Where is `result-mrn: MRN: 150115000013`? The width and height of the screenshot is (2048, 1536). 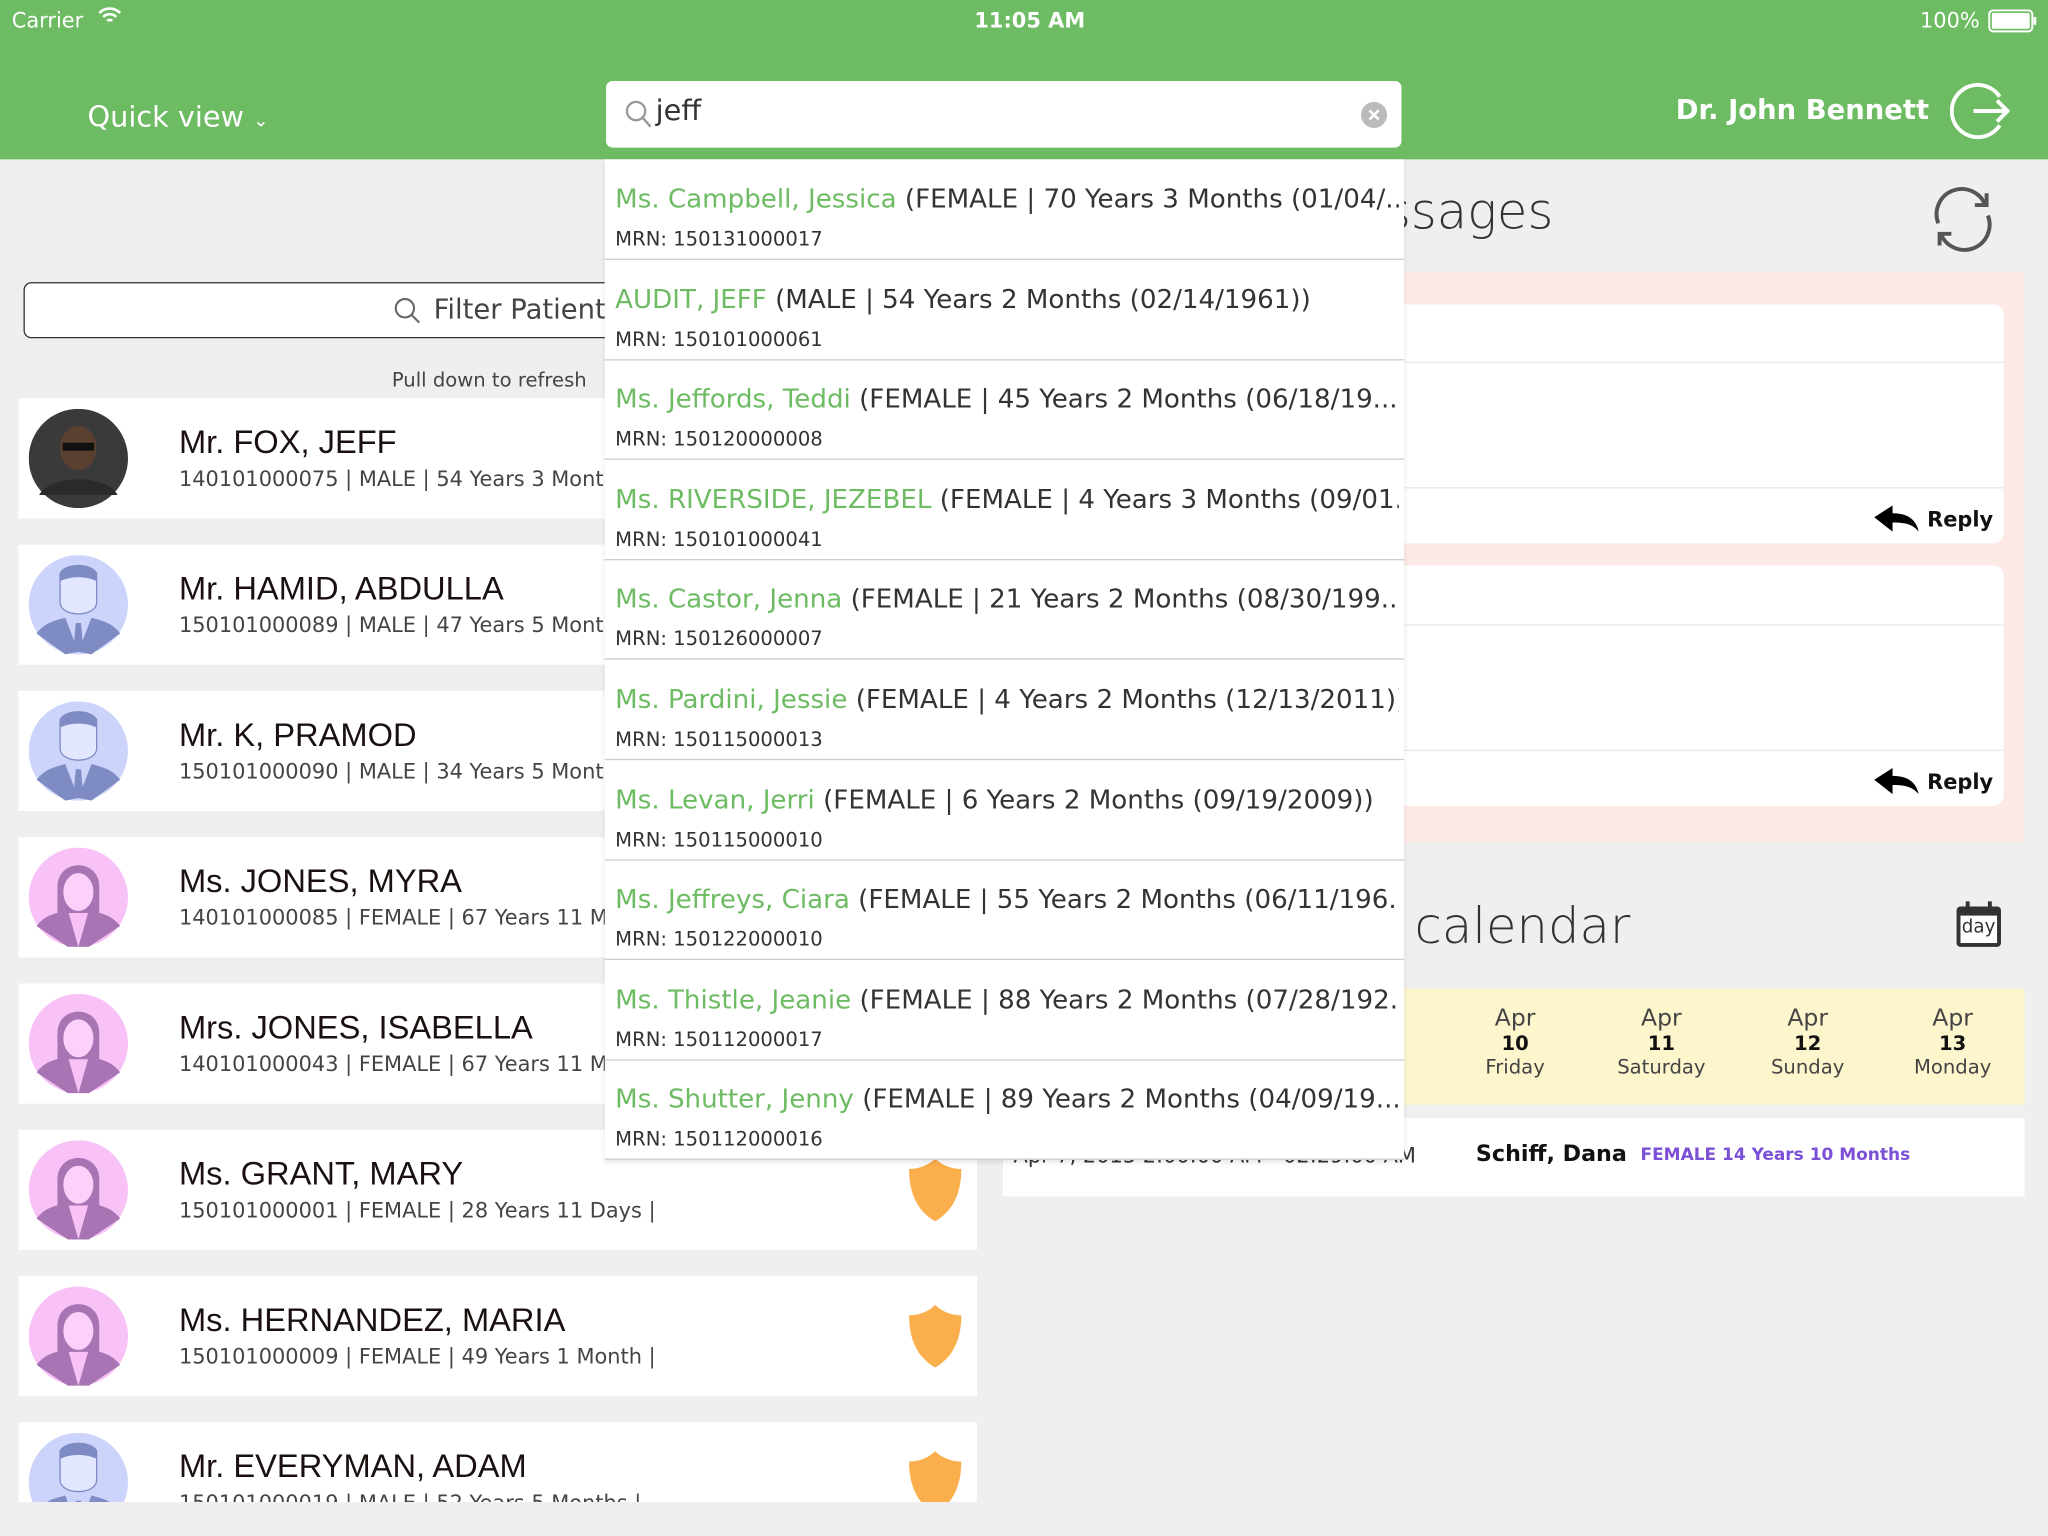
result-mrn: MRN: 150115000013 is located at coordinates (719, 739).